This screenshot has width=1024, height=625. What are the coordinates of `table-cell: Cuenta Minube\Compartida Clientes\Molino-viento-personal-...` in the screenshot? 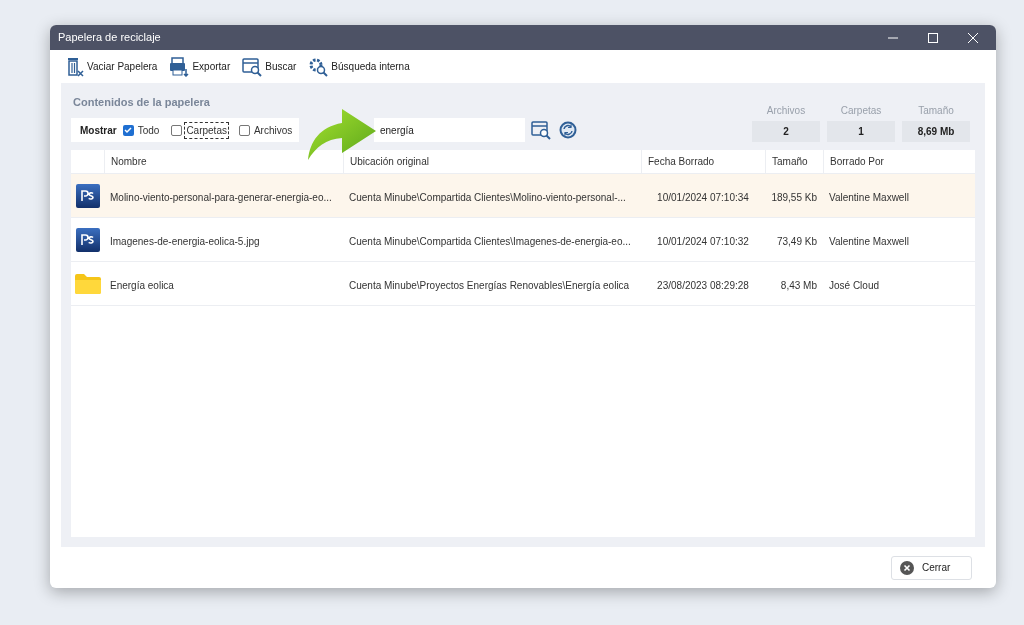 It's located at (487, 197).